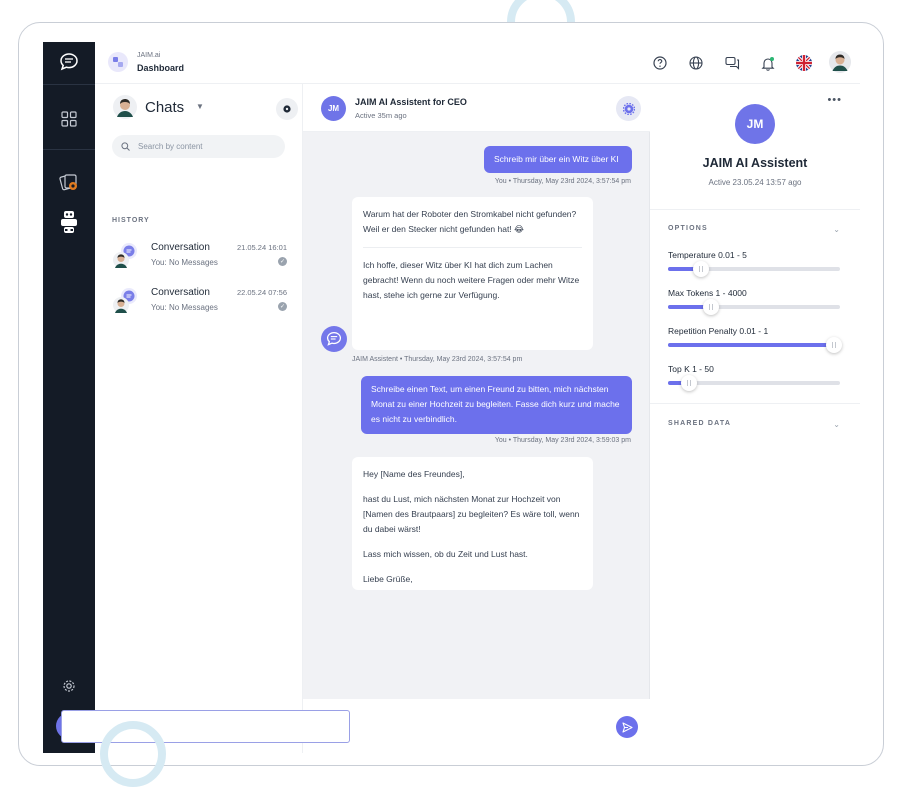 The width and height of the screenshot is (900, 797). I want to click on brand-name: JAIM.ai, so click(149, 55).